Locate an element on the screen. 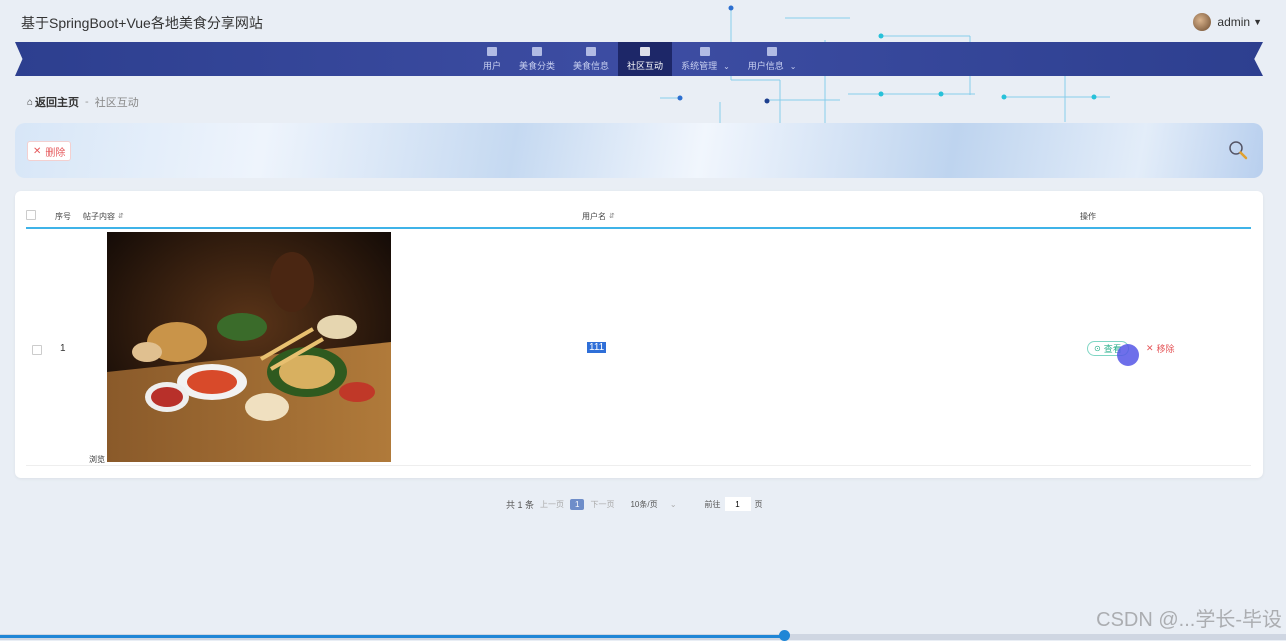 The height and width of the screenshot is (641, 1286). nav-item-label: 美食分类 is located at coordinates (537, 65).